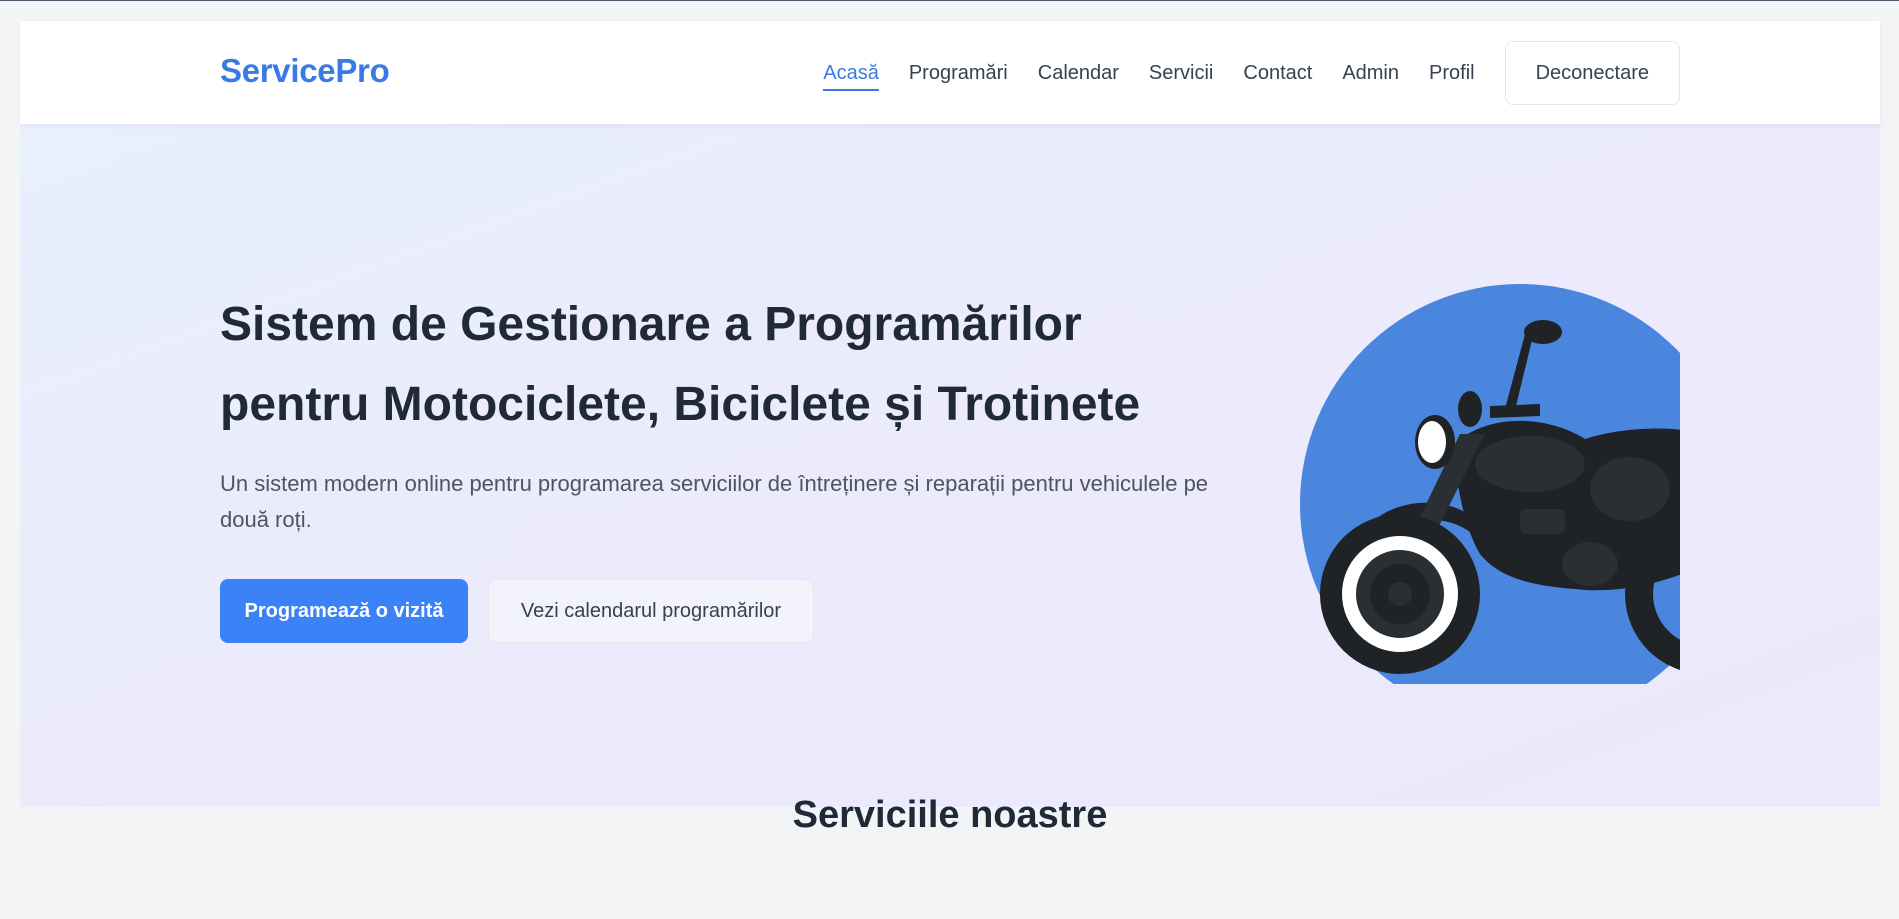 Image resolution: width=1899 pixels, height=919 pixels. What do you see at coordinates (1078, 73) in the screenshot?
I see `nav-link-calendar: Calendar` at bounding box center [1078, 73].